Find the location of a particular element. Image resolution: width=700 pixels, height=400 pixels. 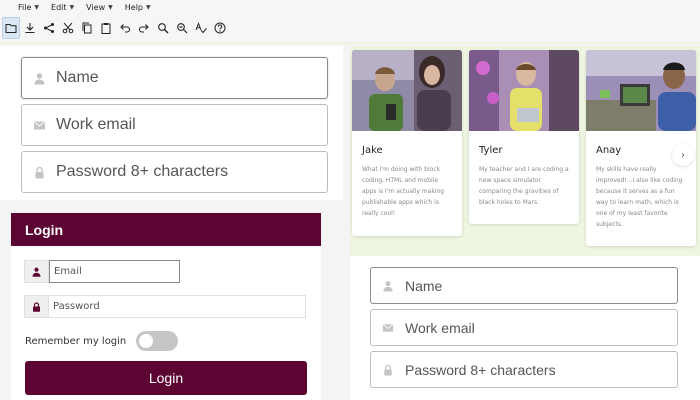

login-email-group is located at coordinates (171, 271).